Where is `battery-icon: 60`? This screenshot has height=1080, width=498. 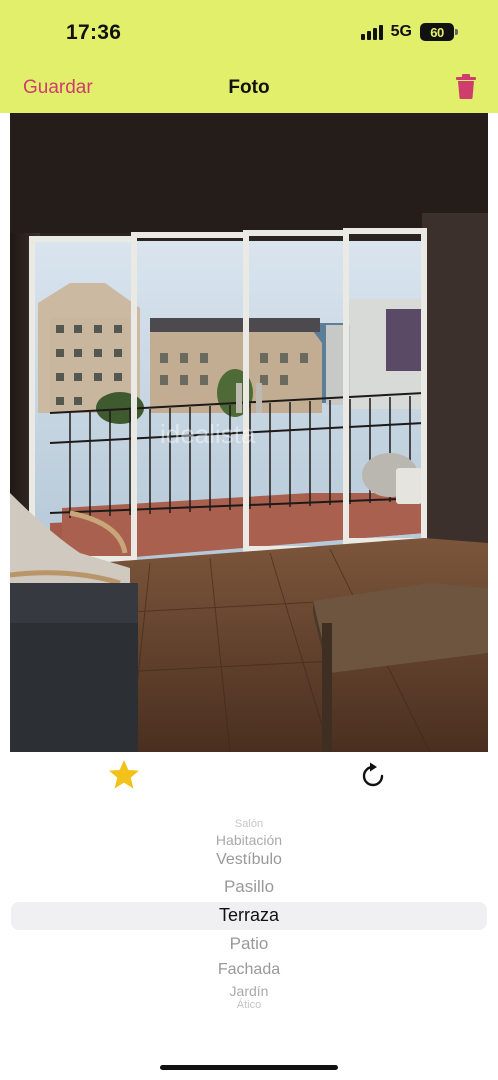 battery-icon: 60 is located at coordinates (439, 32).